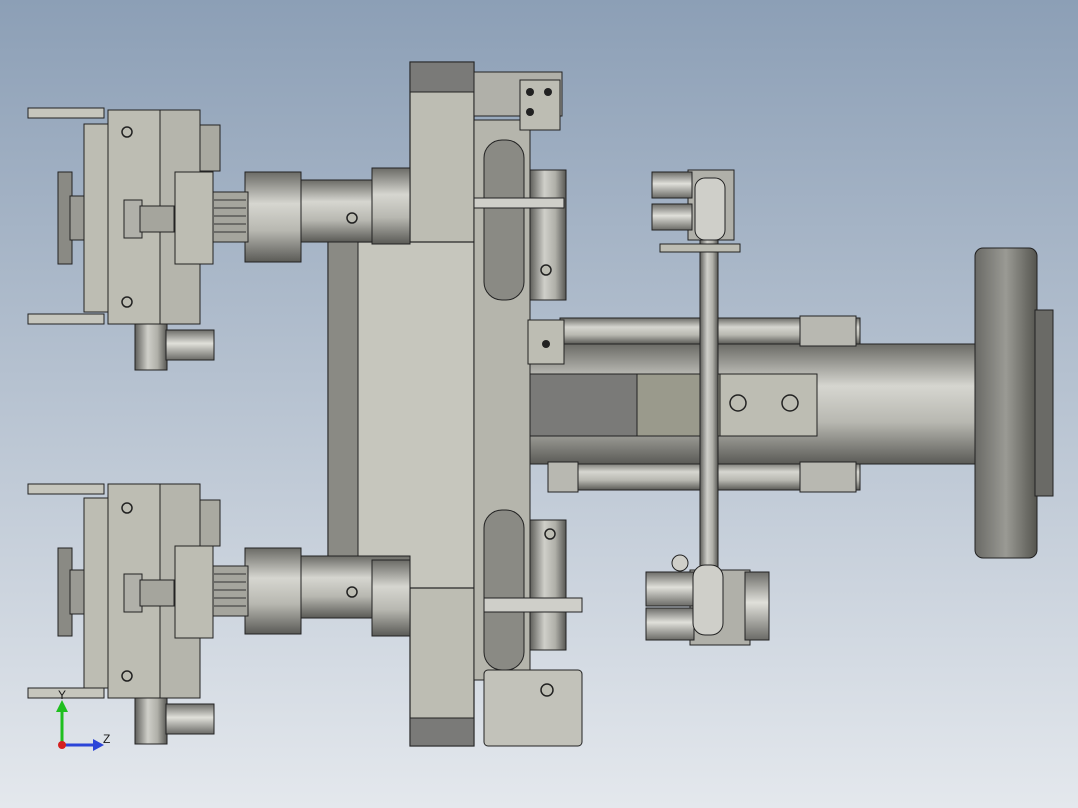 Image resolution: width=1078 pixels, height=808 pixels. Describe the element at coordinates (1006, 403) in the screenshot. I see `end-flange` at that location.